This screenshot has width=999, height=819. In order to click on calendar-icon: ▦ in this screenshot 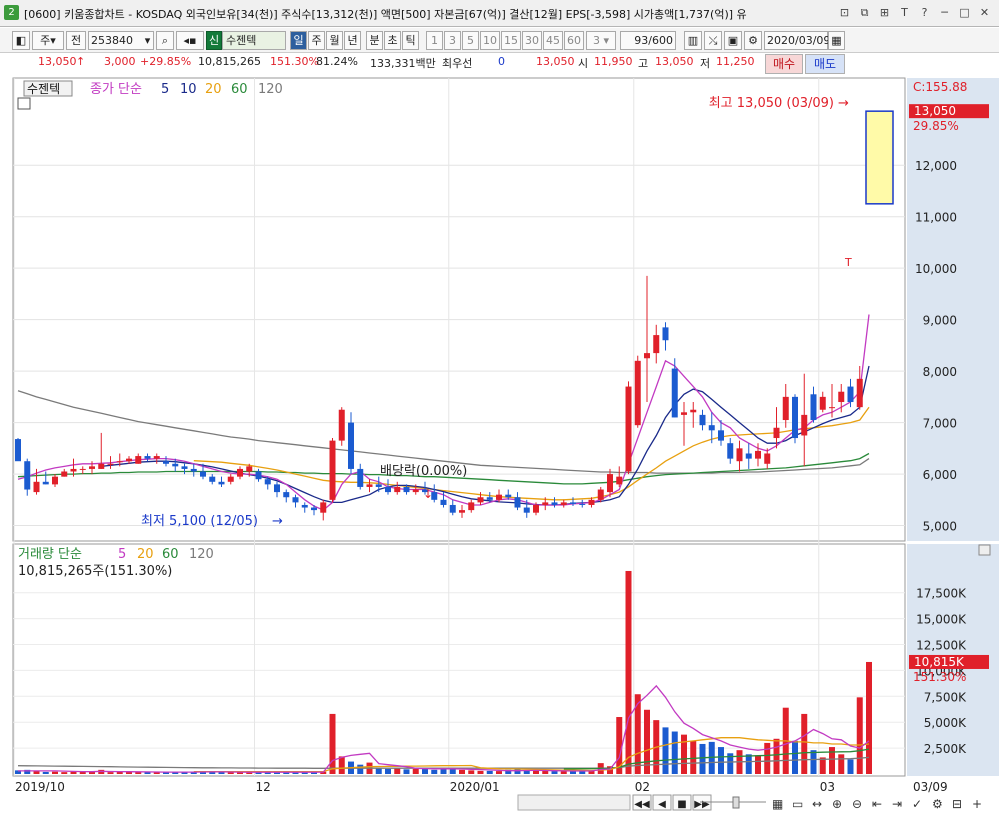, I will do `click(836, 40)`.